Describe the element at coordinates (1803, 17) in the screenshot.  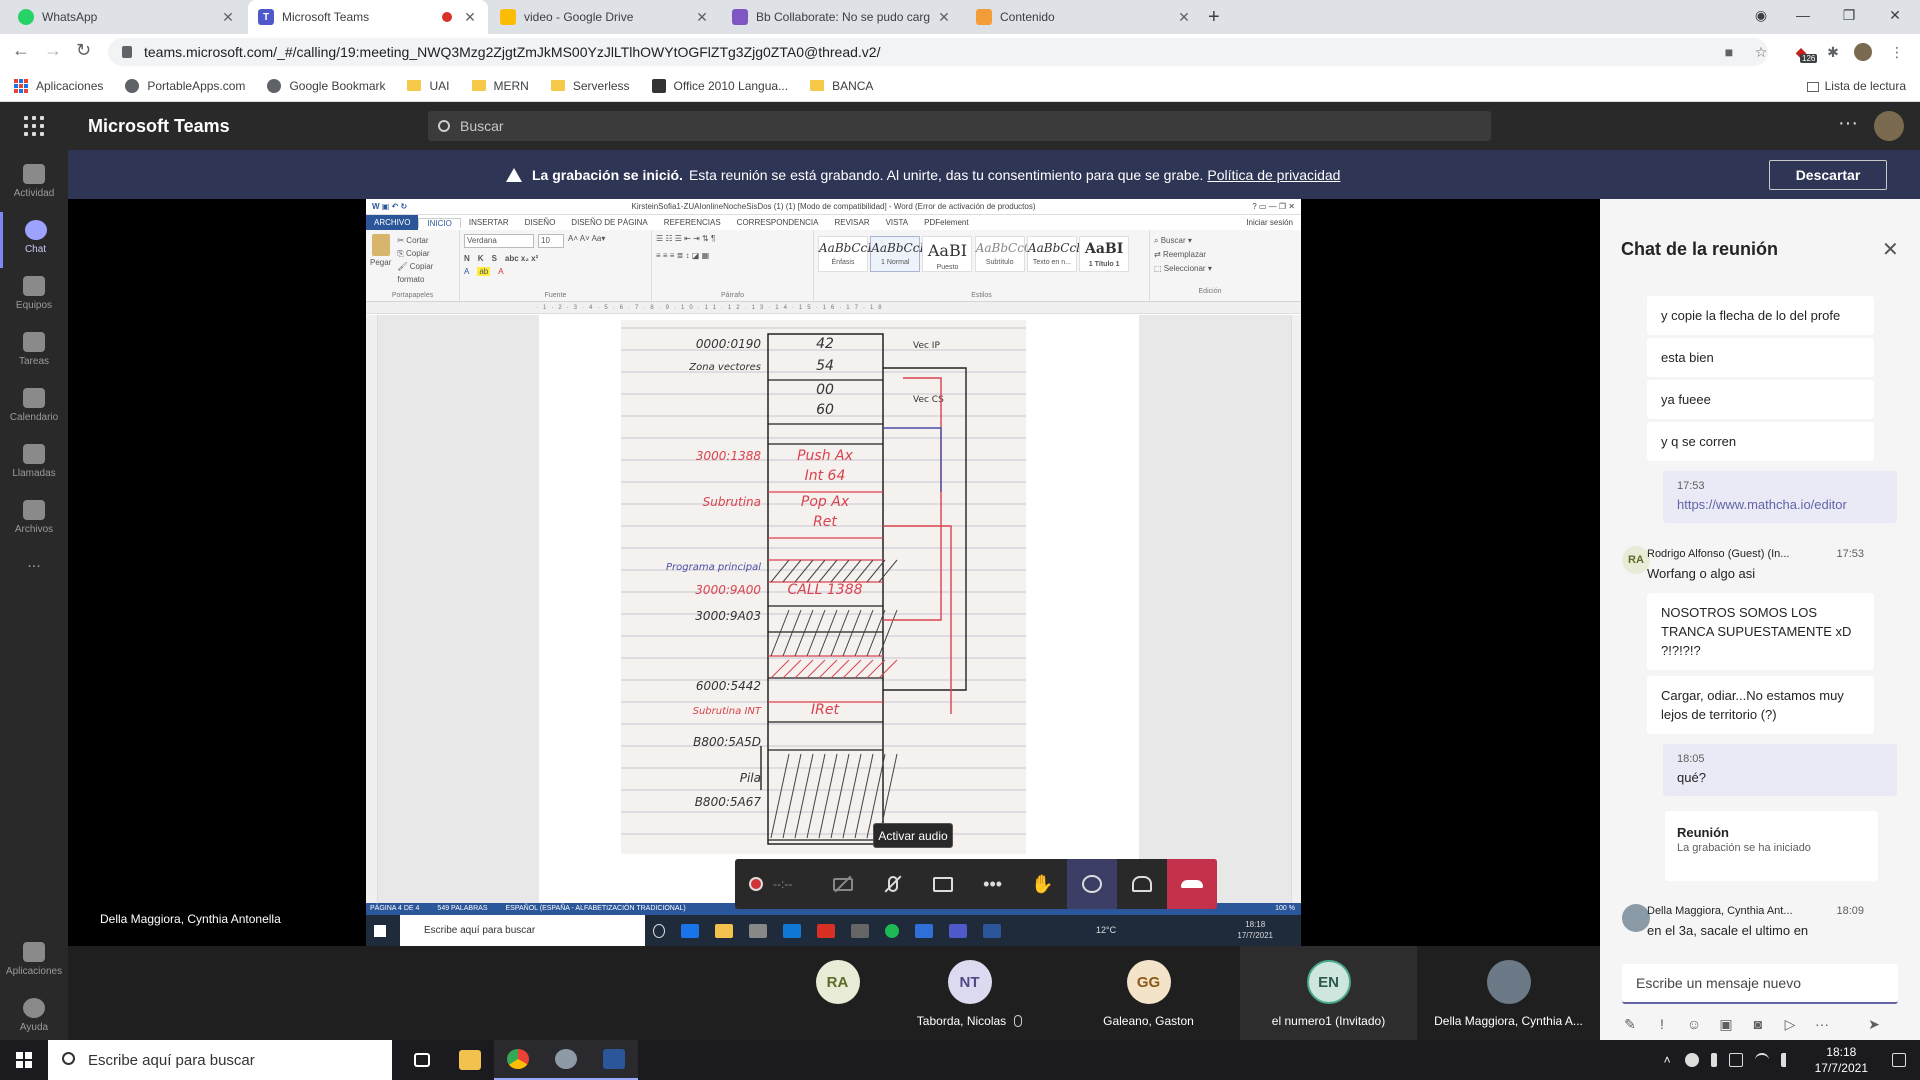
I see `minimize-button: —` at that location.